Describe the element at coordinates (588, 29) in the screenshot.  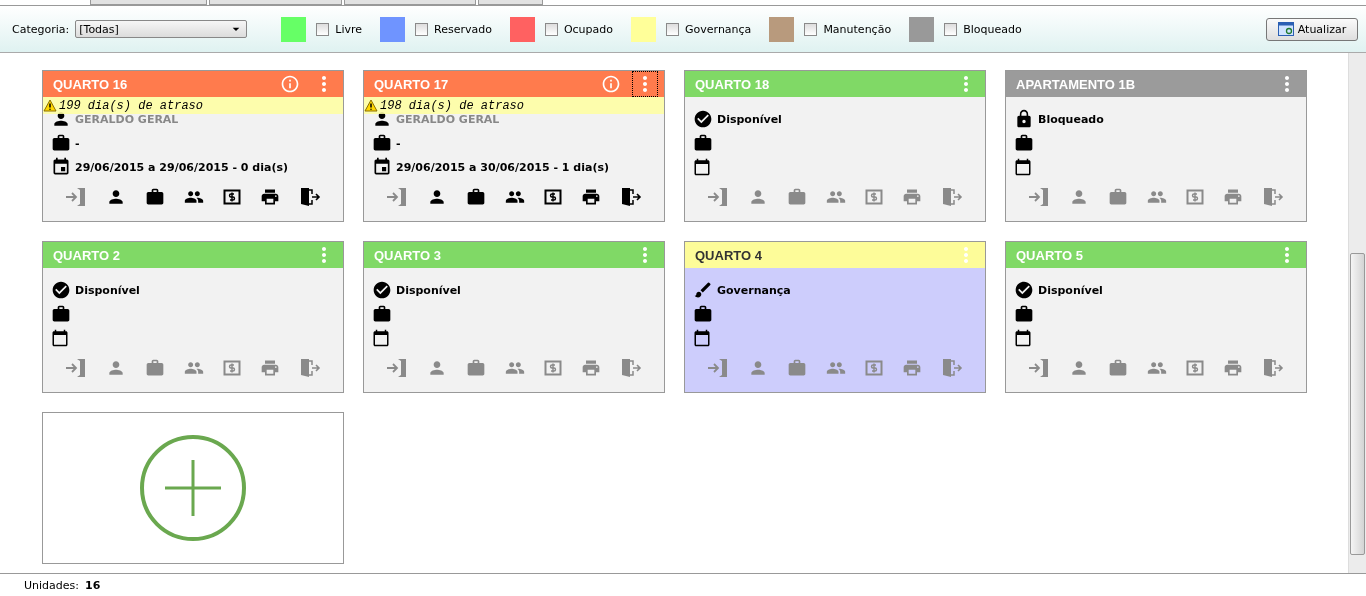
I see `legend-label: Ocupado` at that location.